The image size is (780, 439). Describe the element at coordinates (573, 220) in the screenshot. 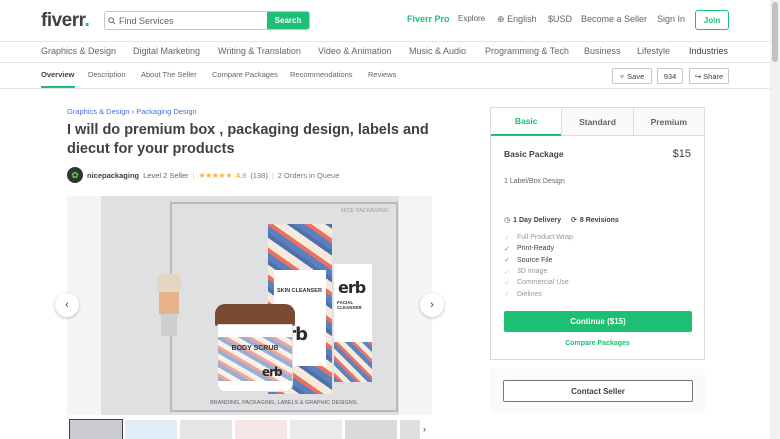

I see `refresh-icon: ⟳` at that location.